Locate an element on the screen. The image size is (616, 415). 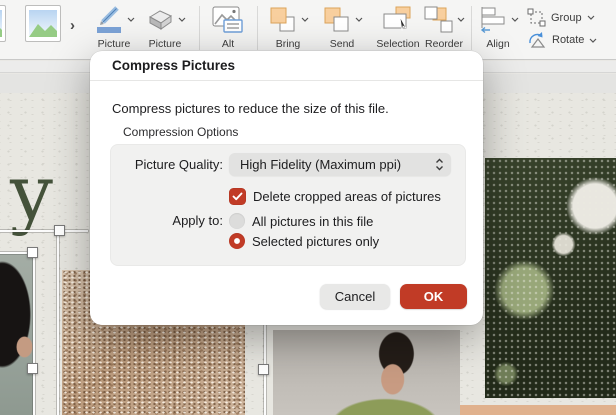
delete-cropped-checkbox is located at coordinates (237, 196).